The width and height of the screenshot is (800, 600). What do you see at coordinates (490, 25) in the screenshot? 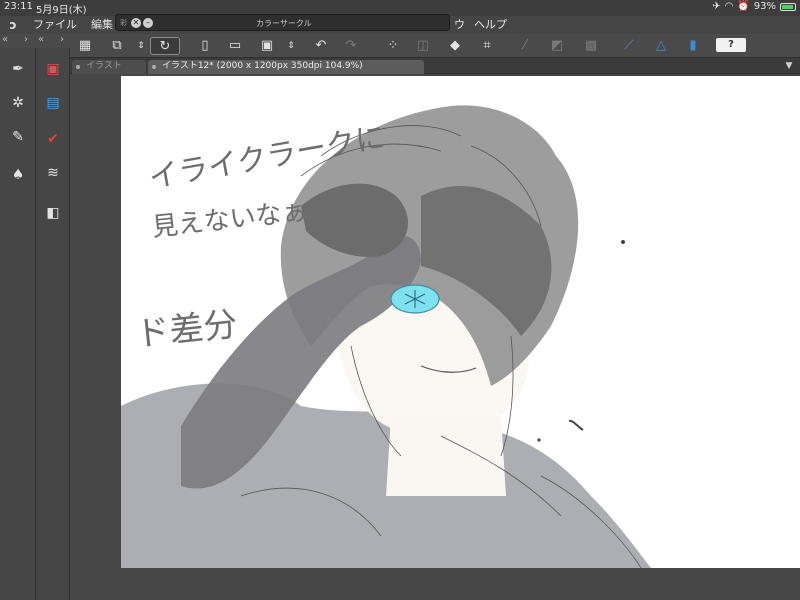
I see `menu-help: ヘルプ` at bounding box center [490, 25].